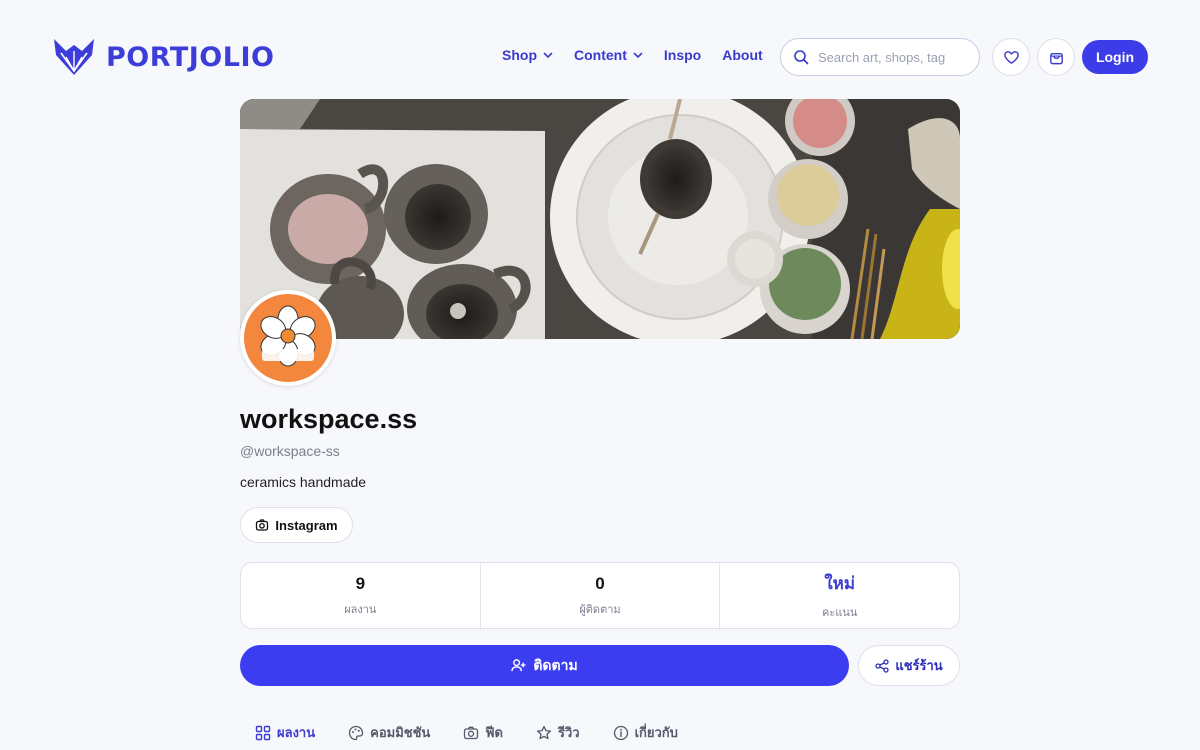  What do you see at coordinates (190, 57) in the screenshot?
I see `brand-name: PORTJOLIO` at bounding box center [190, 57].